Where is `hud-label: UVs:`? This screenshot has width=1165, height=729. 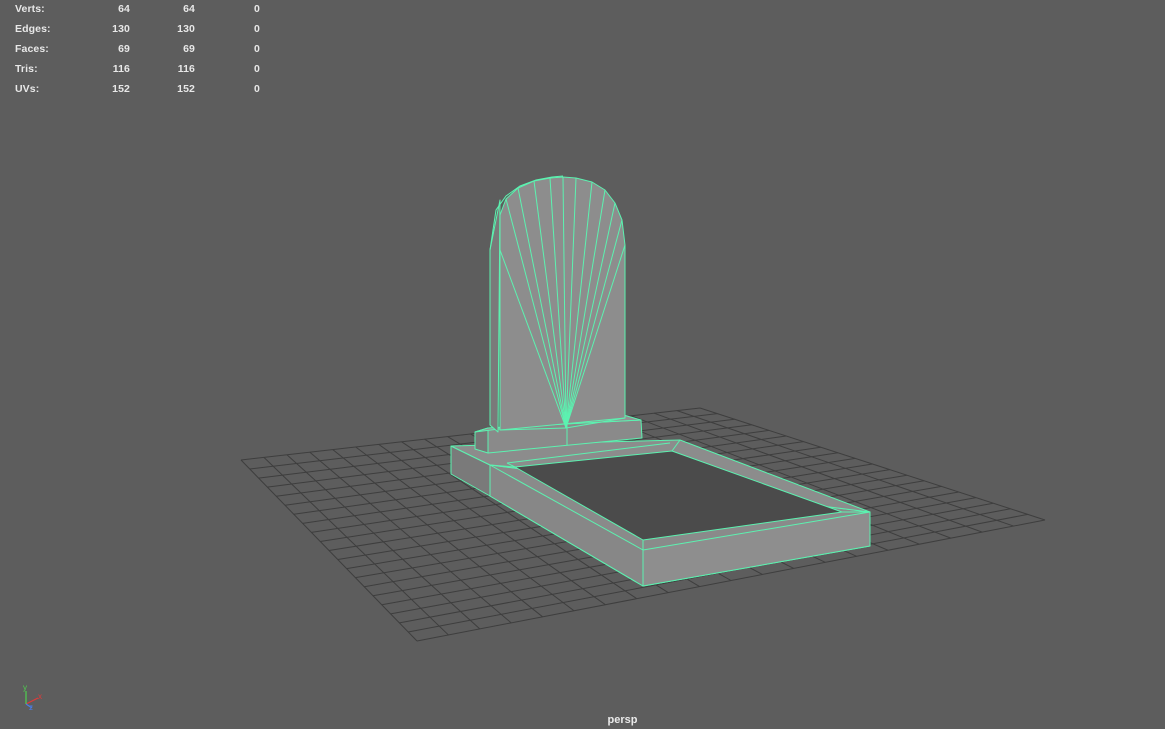 hud-label: UVs: is located at coordinates (27, 89).